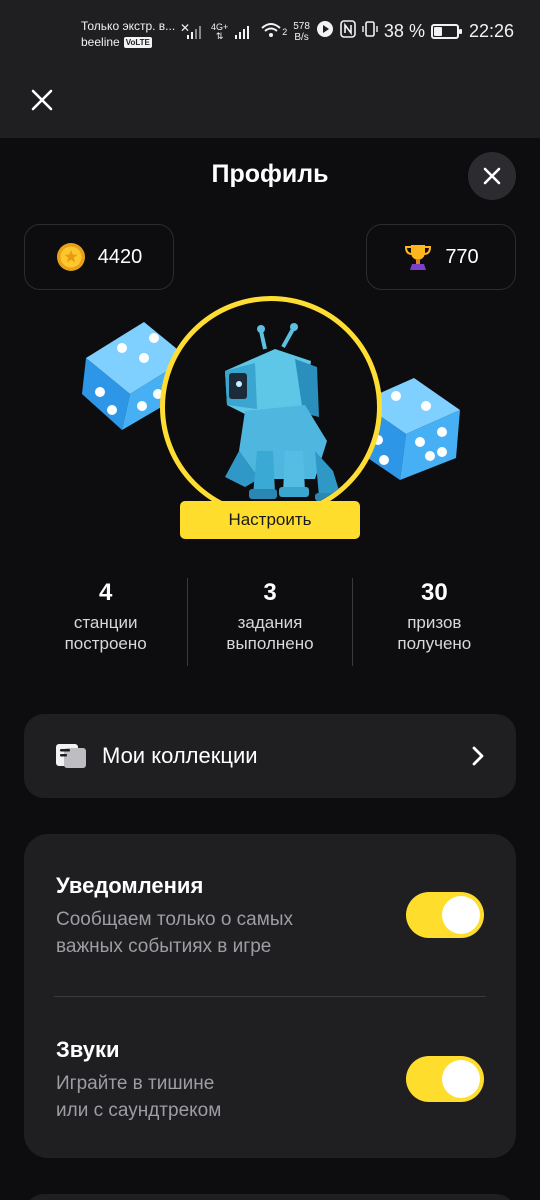 The image size is (540, 1200). What do you see at coordinates (105, 592) in the screenshot?
I see `stat-value: 4` at bounding box center [105, 592].